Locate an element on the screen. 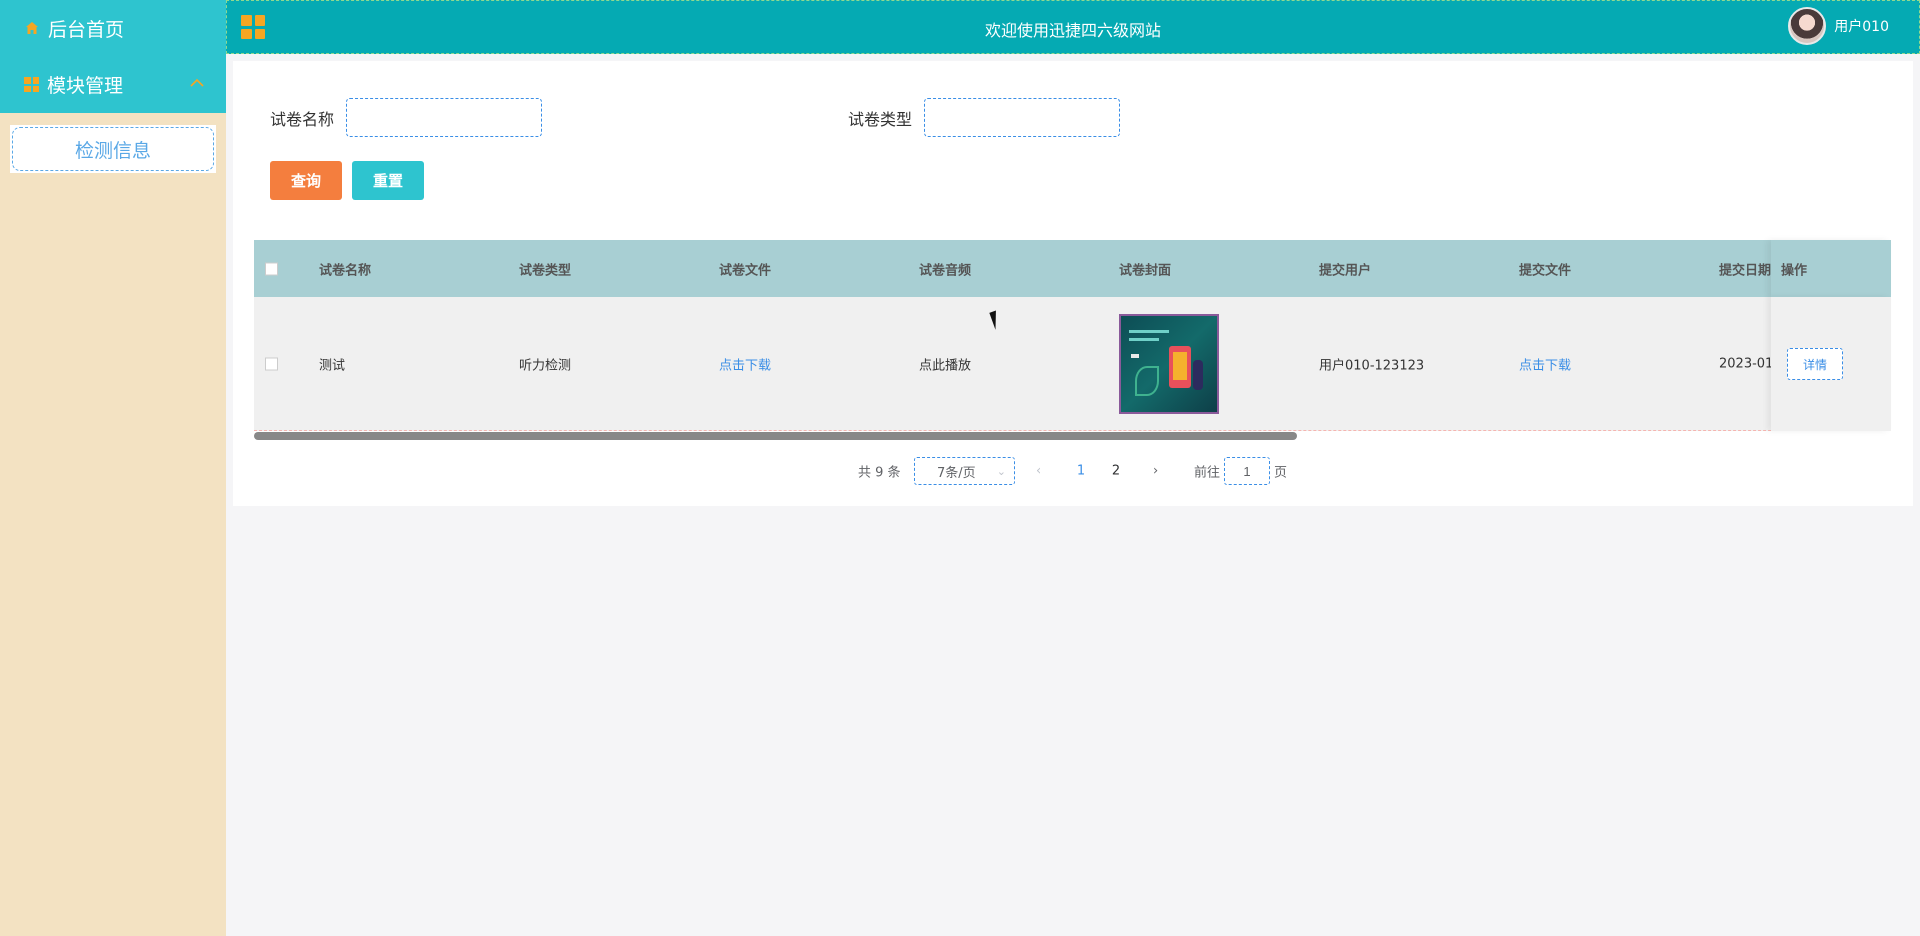 Image resolution: width=1920 pixels, height=936 pixels. cover-thumbnail is located at coordinates (1169, 363).